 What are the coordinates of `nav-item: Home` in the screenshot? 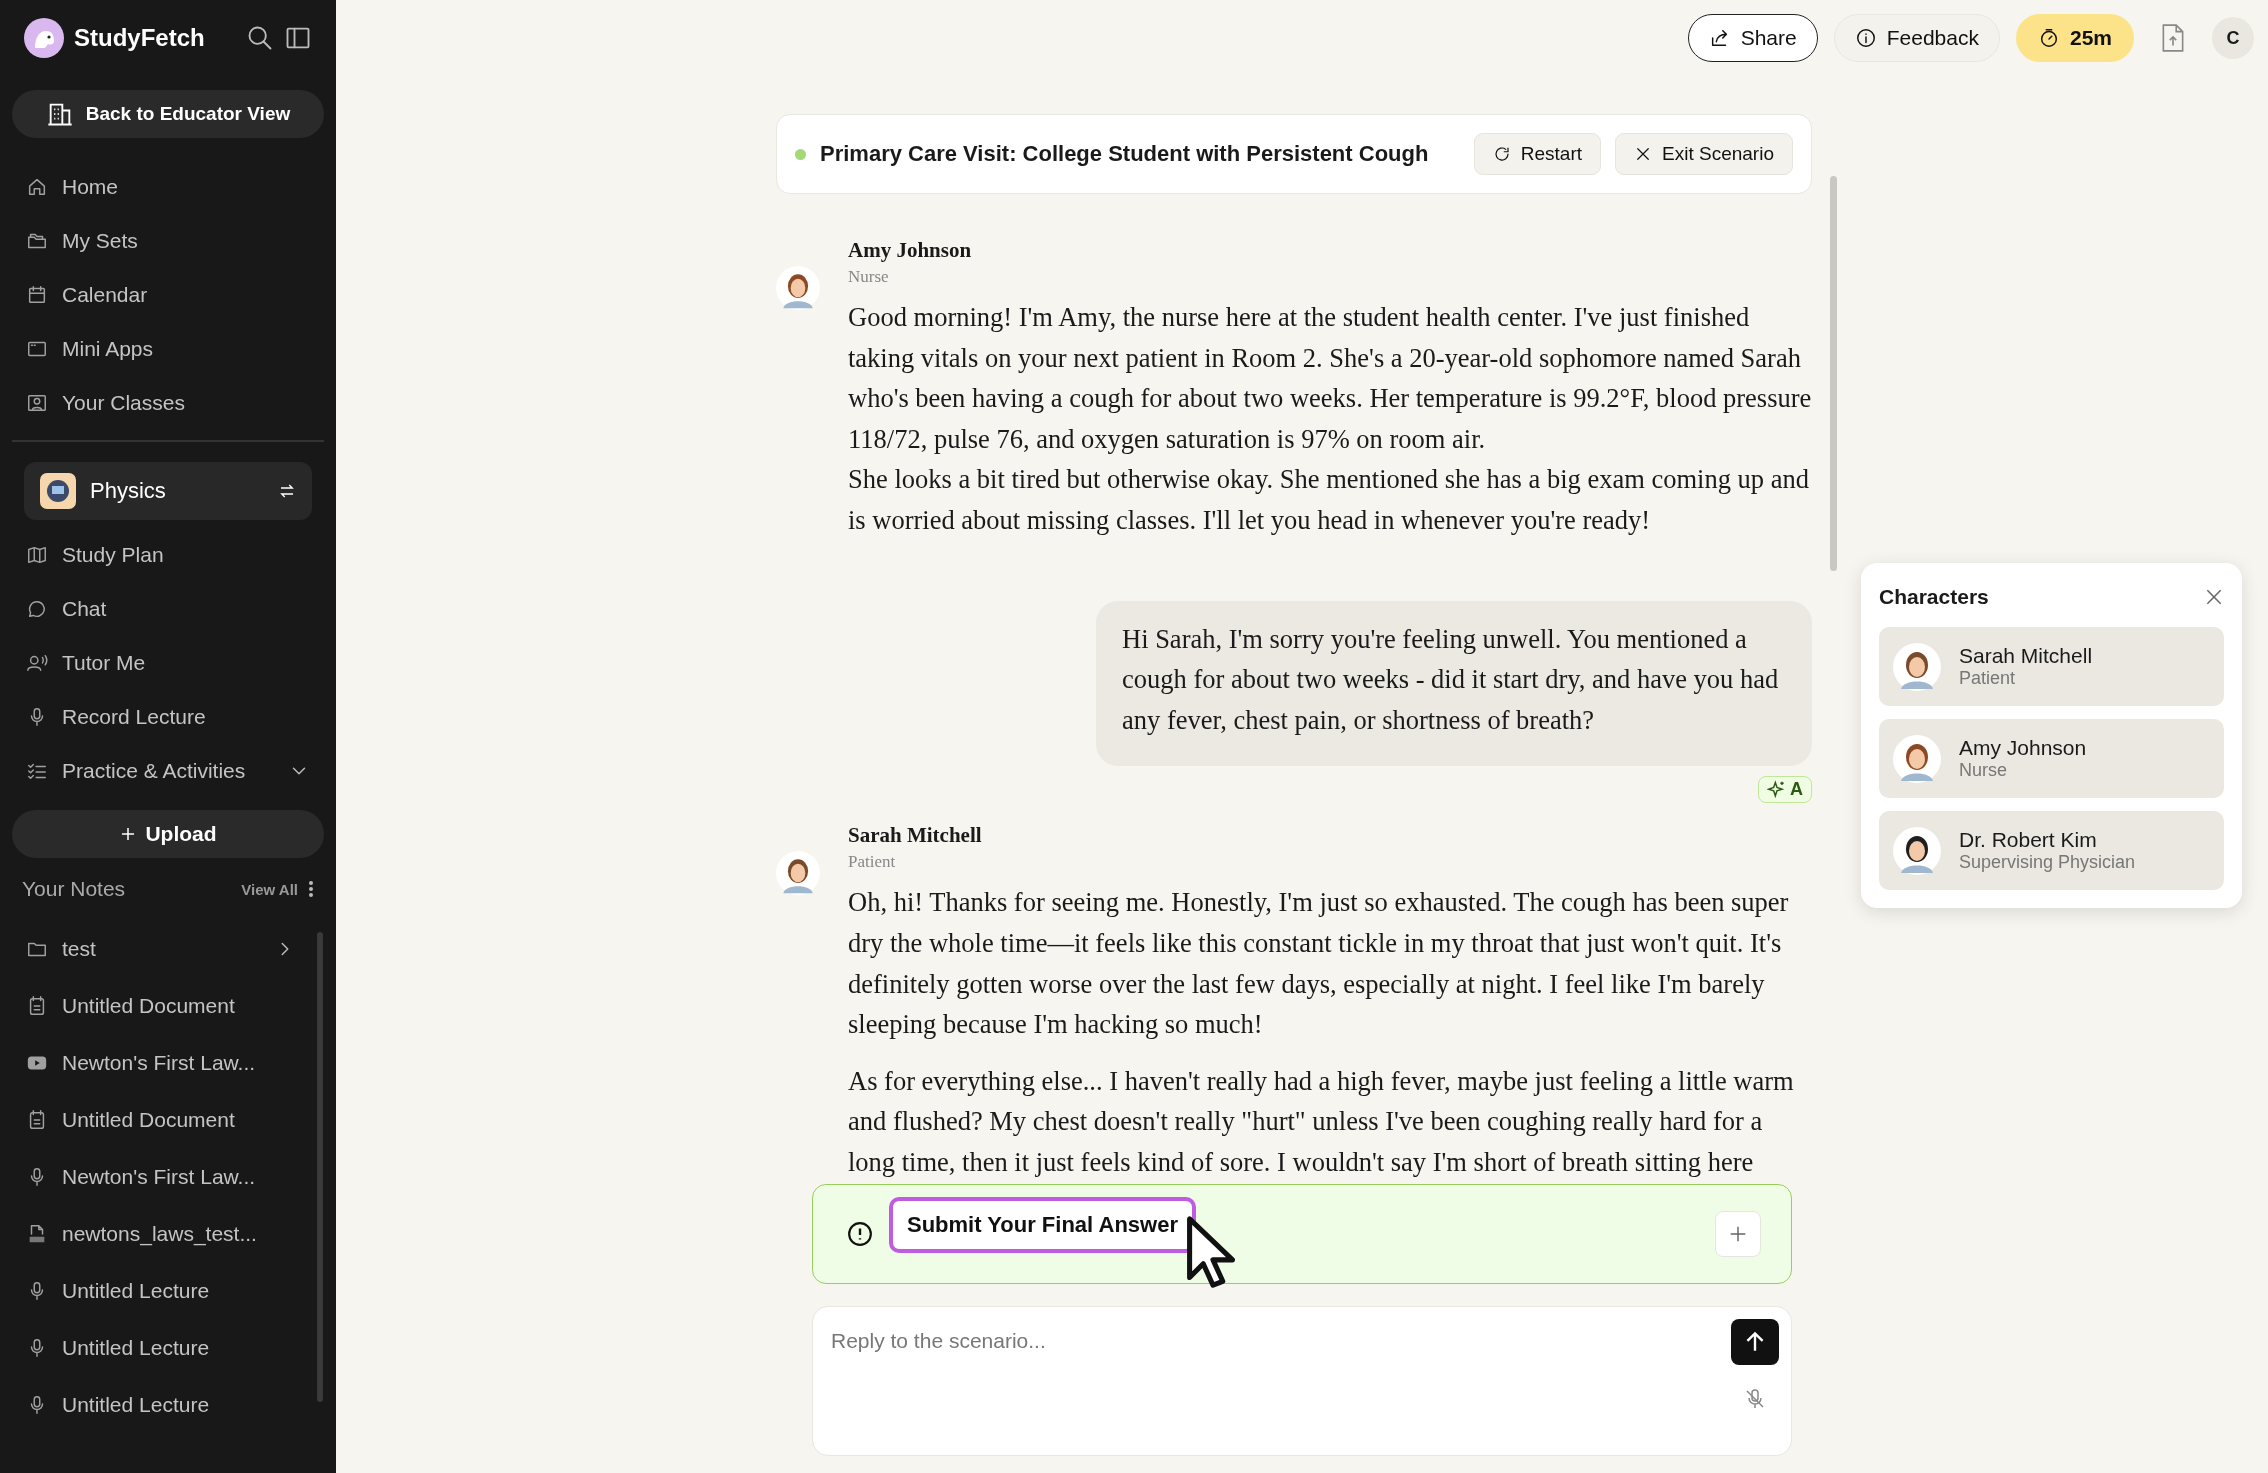 It's located at (168, 187).